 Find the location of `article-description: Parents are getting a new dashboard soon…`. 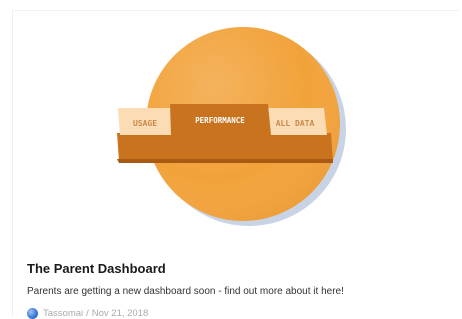

article-description: Parents are getting a new dashboard soon… is located at coordinates (185, 291).